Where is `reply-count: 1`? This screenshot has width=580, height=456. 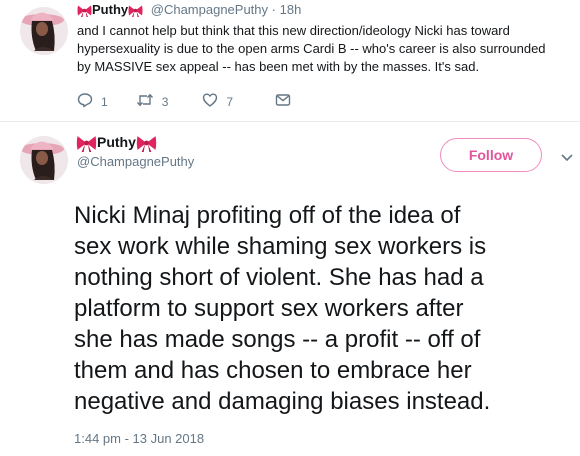
reply-count: 1 is located at coordinates (104, 101).